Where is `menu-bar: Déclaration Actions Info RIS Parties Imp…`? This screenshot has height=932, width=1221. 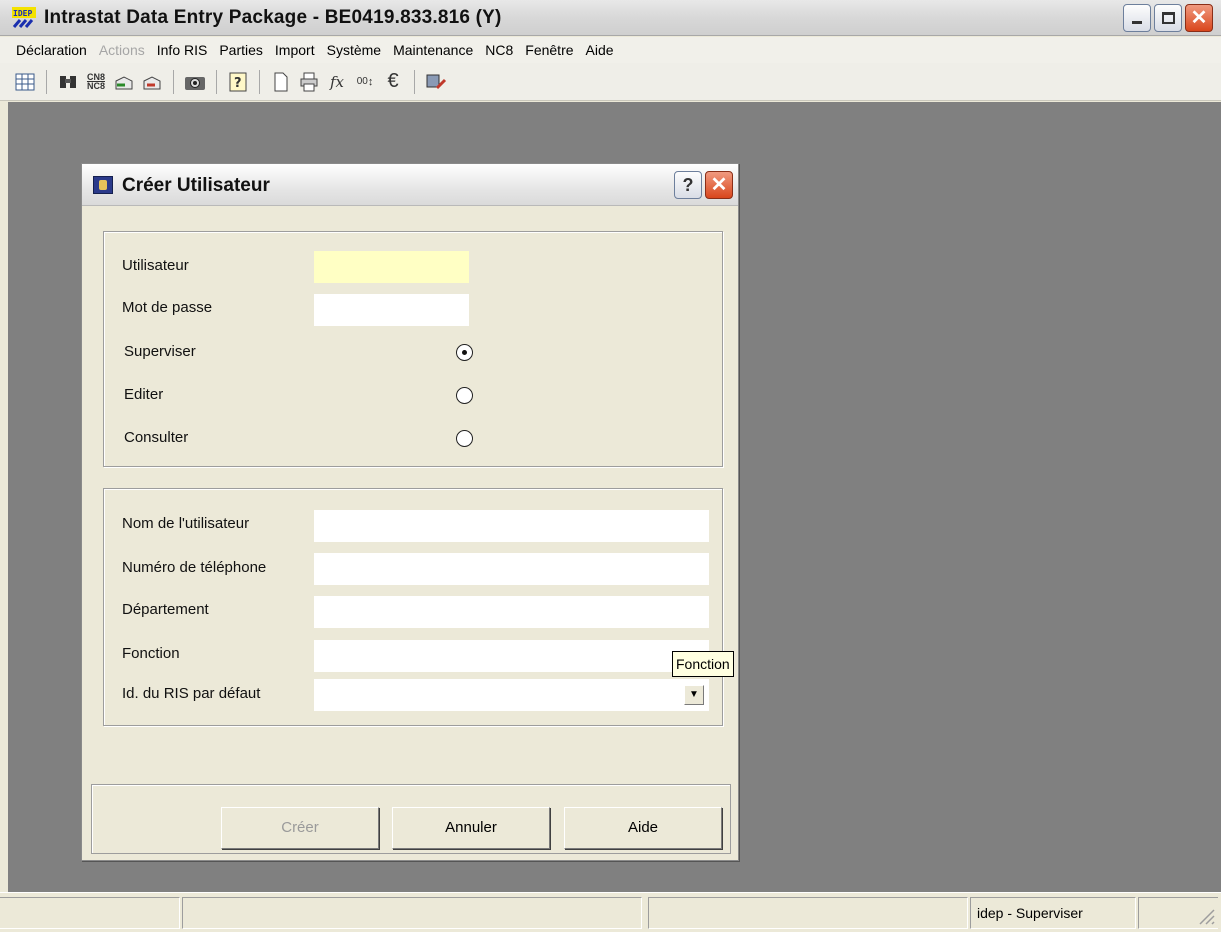 menu-bar: Déclaration Actions Info RIS Parties Imp… is located at coordinates (610, 50).